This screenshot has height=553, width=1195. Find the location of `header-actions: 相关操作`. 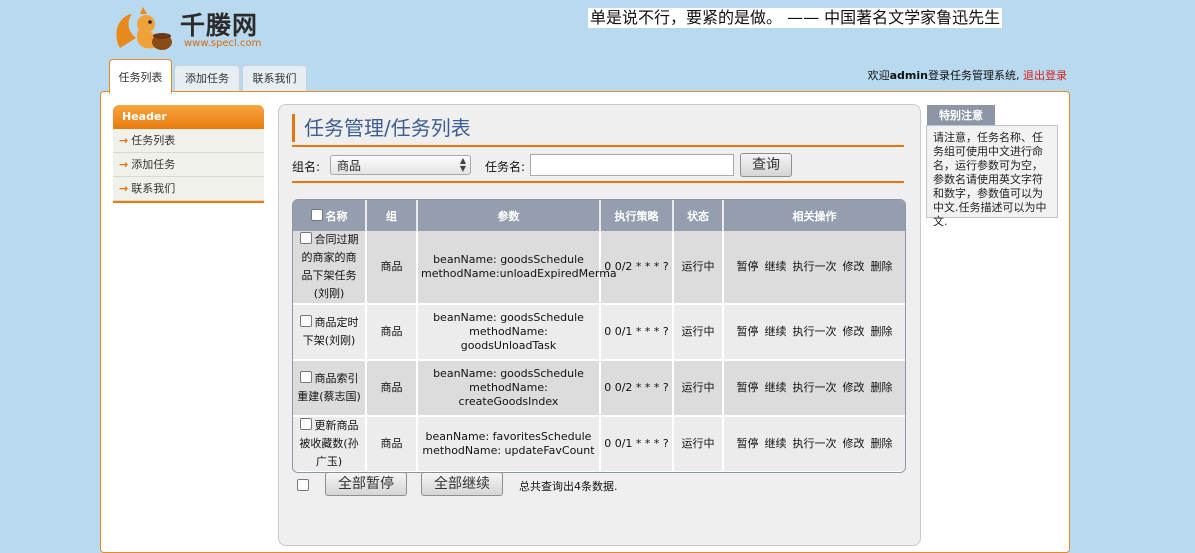

header-actions: 相关操作 is located at coordinates (814, 215).